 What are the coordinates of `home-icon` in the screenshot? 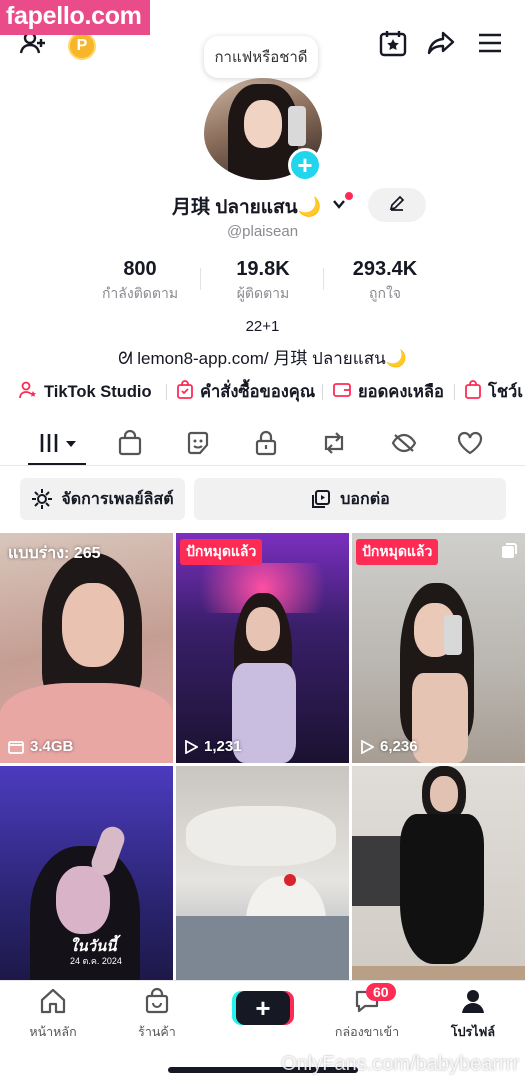 It's located at (53, 1001).